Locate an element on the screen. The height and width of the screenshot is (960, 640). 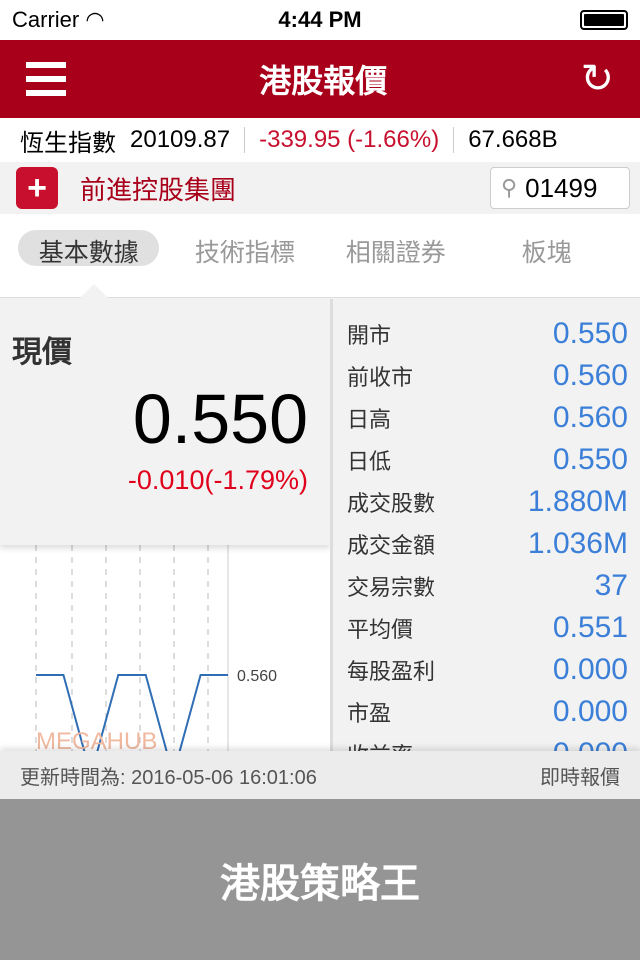
index-turnover: 67.668B is located at coordinates (513, 139).